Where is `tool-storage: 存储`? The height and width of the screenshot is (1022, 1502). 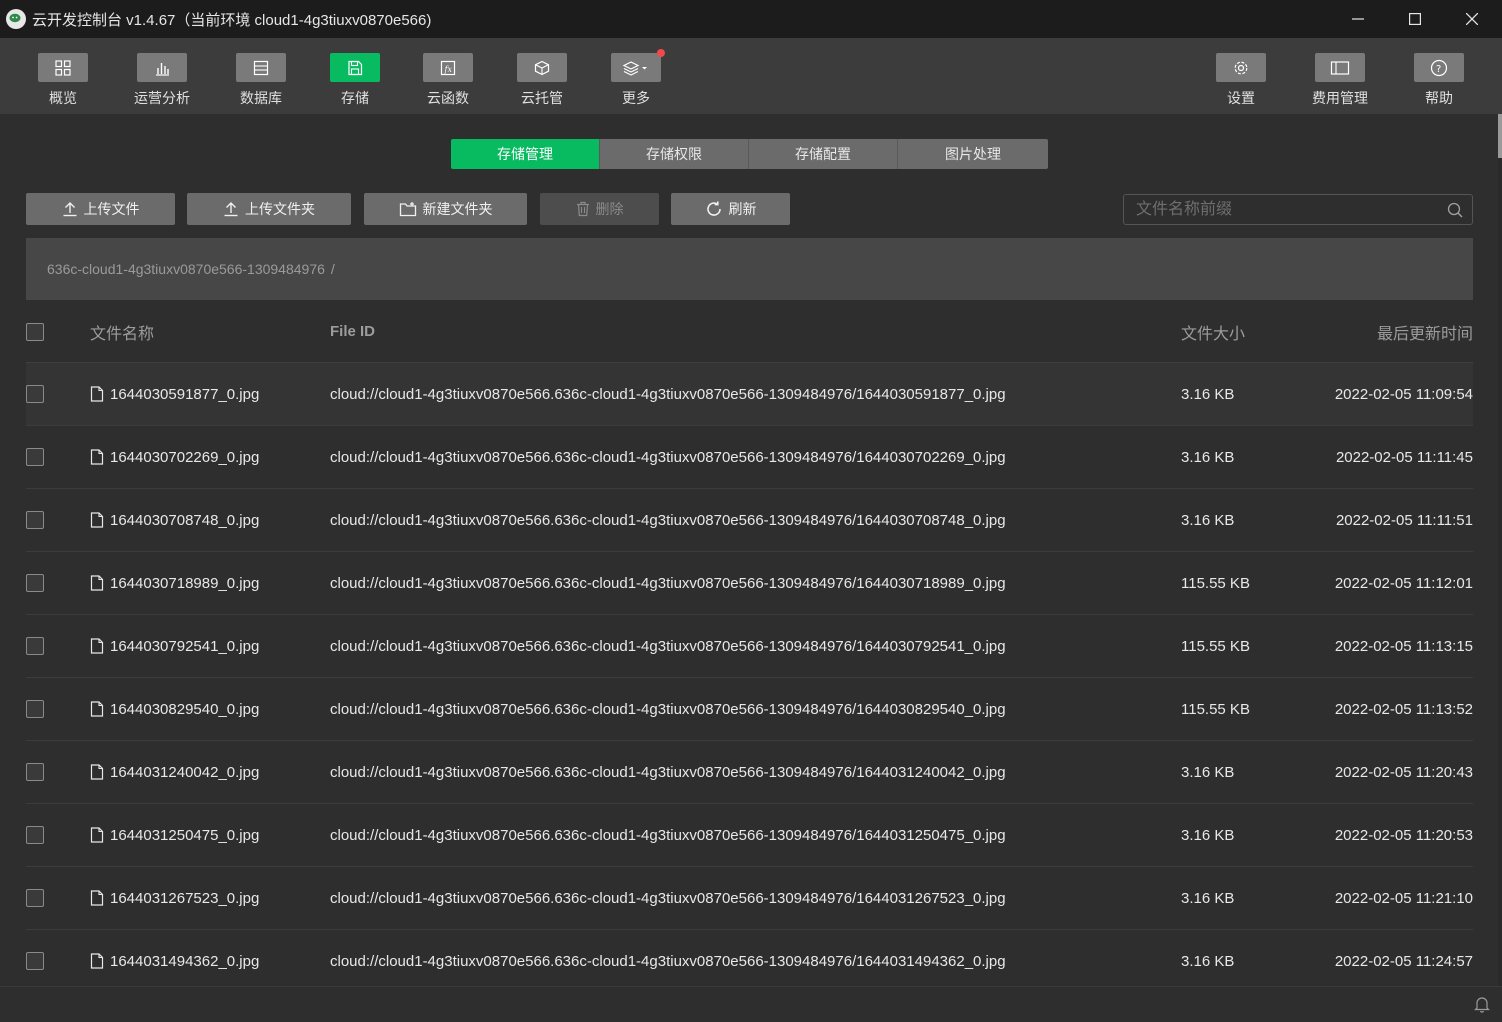 tool-storage: 存储 is located at coordinates (355, 80).